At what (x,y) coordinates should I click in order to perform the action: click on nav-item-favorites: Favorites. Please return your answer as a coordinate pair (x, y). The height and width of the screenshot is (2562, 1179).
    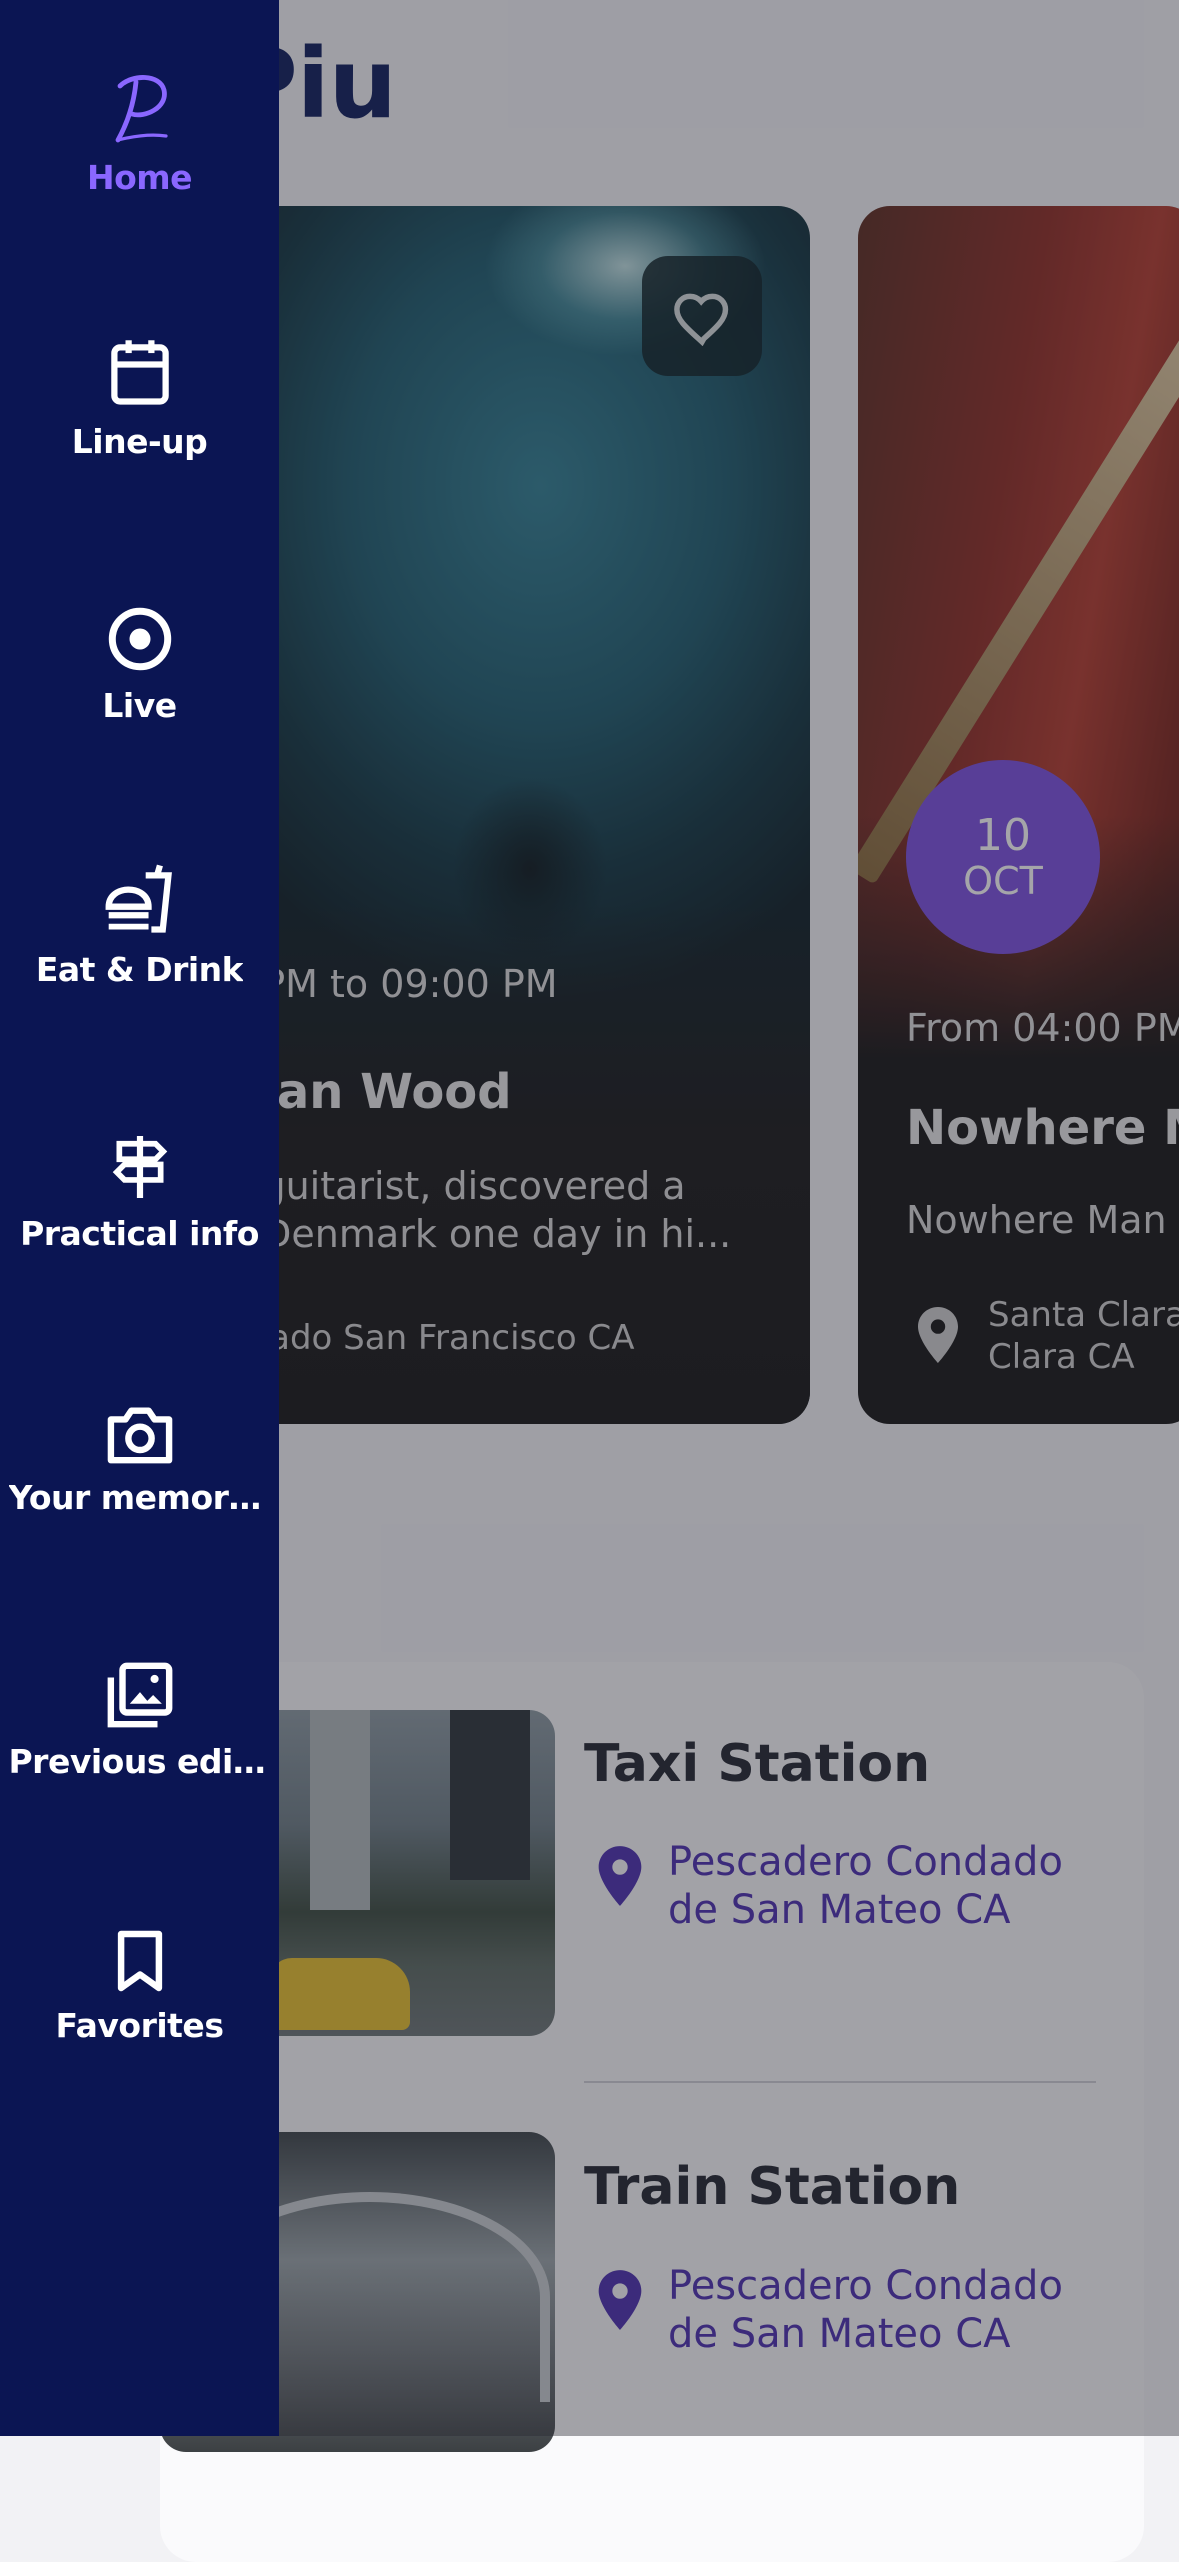
    Looking at the image, I should click on (139, 1998).